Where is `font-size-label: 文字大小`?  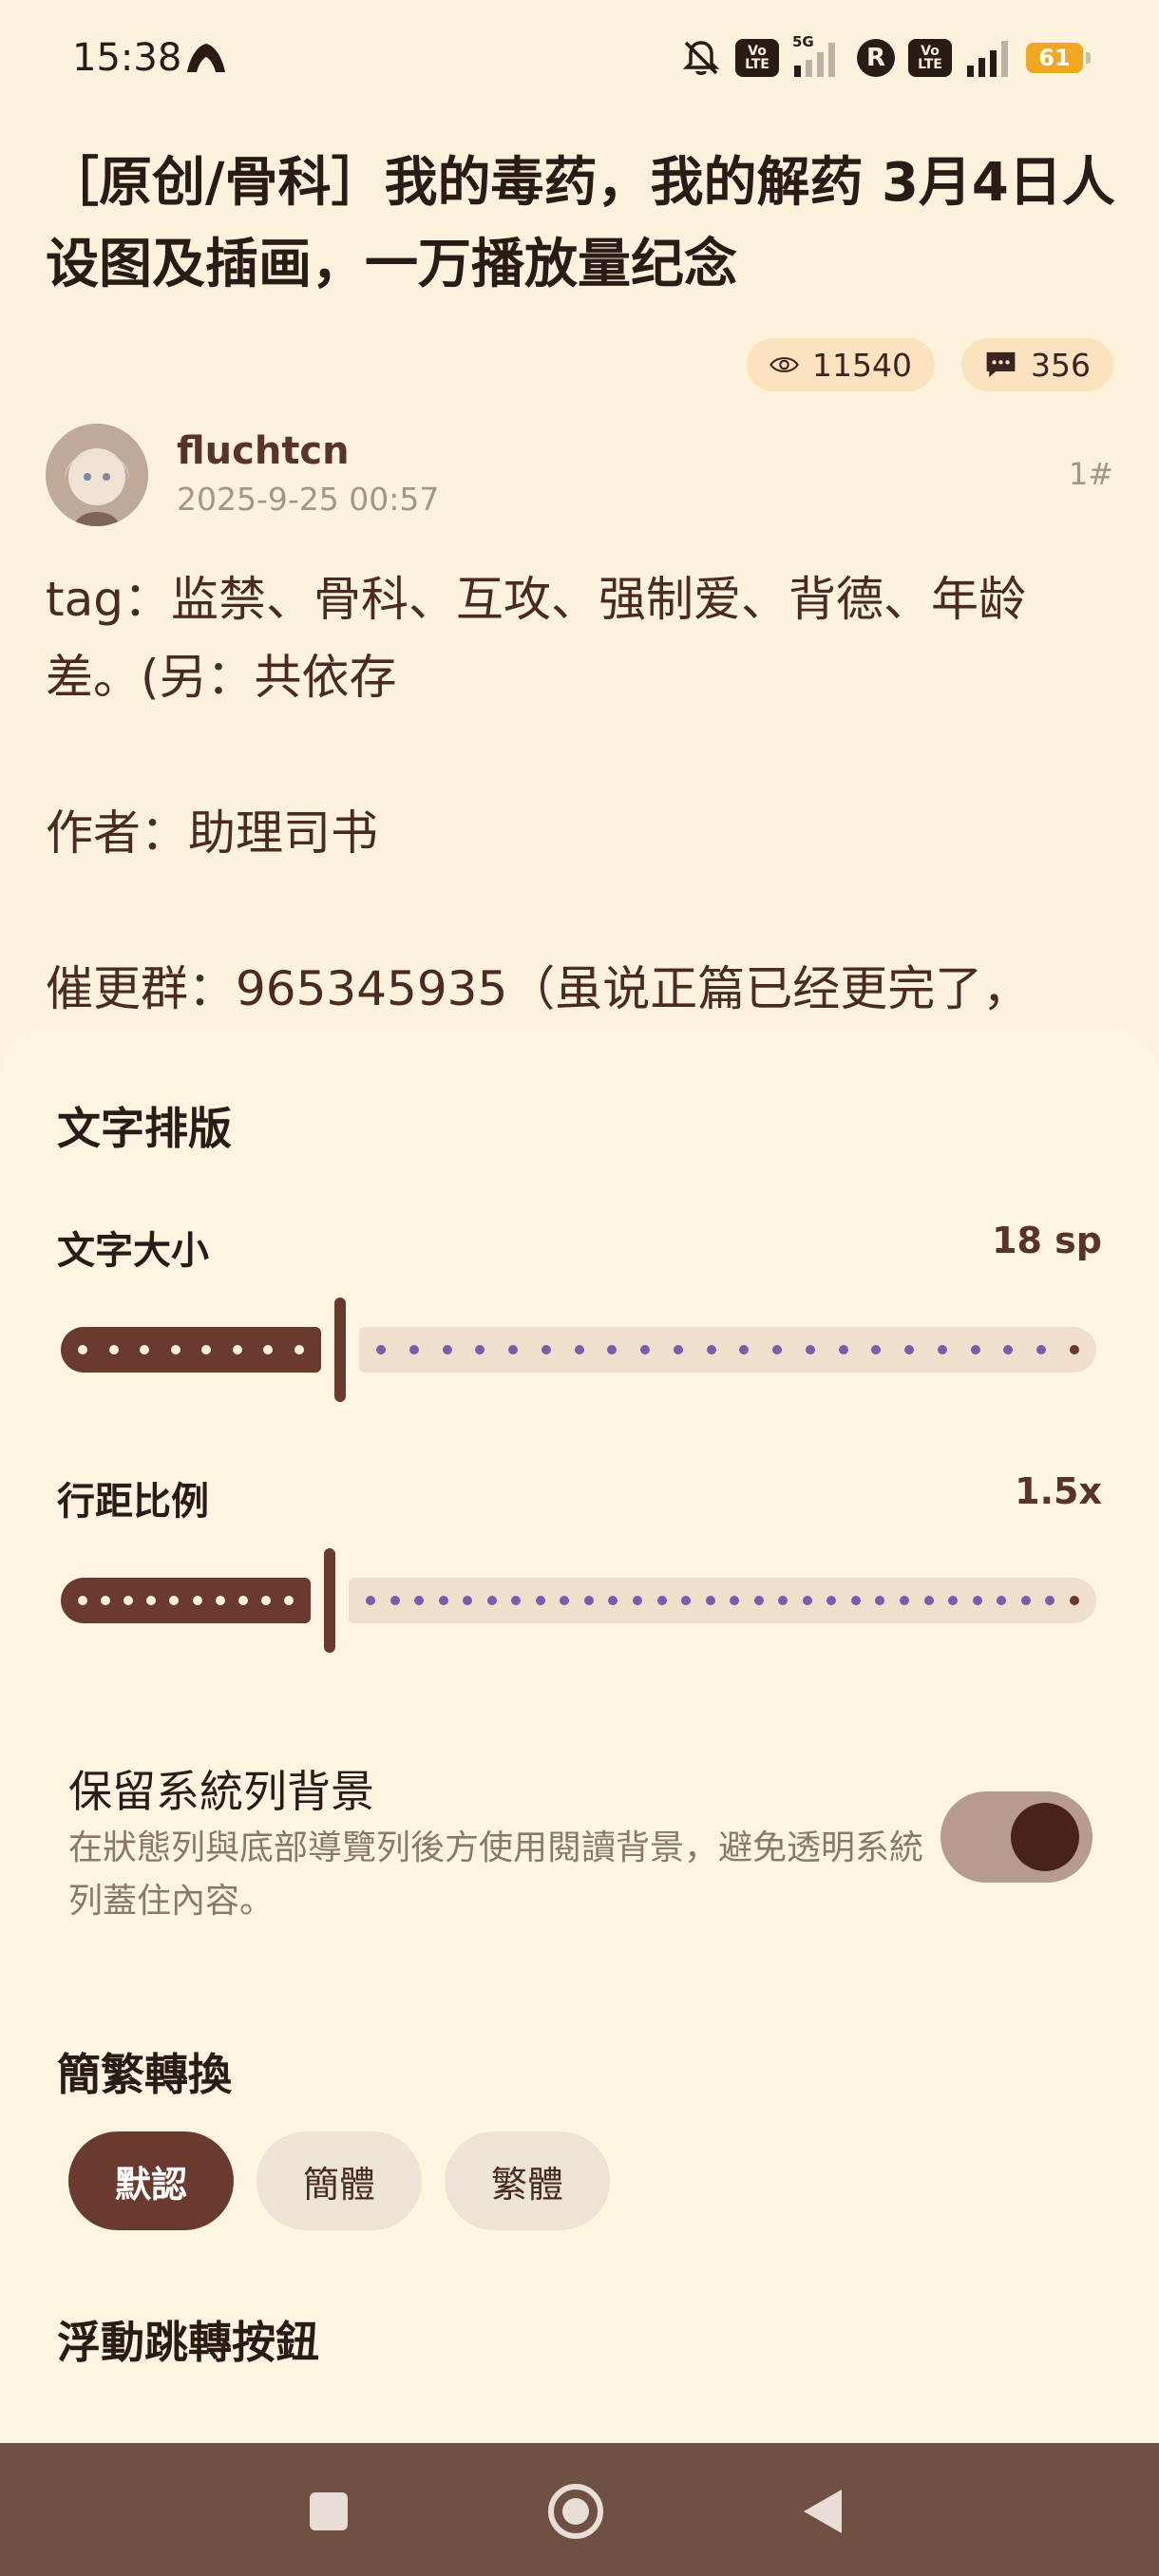 font-size-label: 文字大小 is located at coordinates (133, 1251).